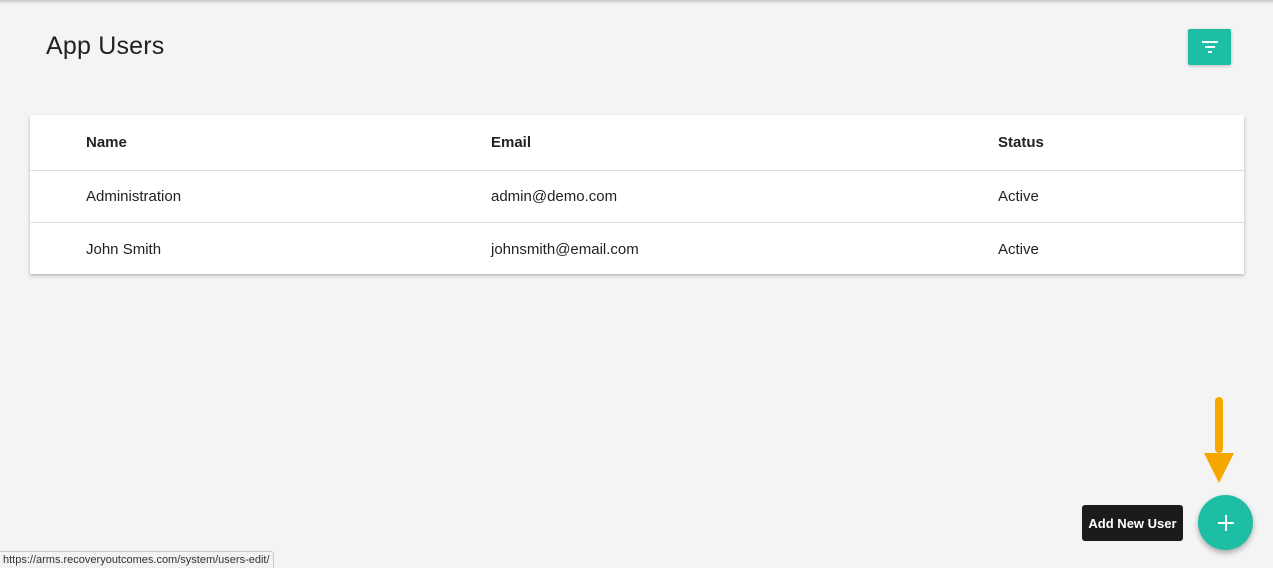 The image size is (1273, 568). I want to click on table-row: Administration admin@demo.com Active, so click(637, 197).